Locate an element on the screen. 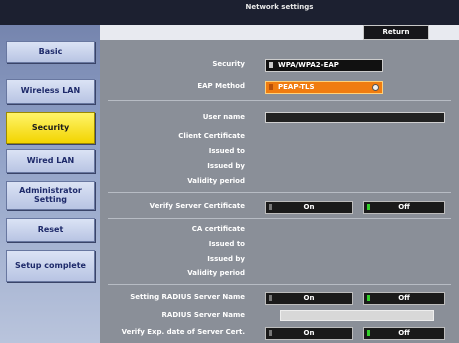 The width and height of the screenshot is (459, 343). sidebar-item-administrator-setting: Administrator Setting is located at coordinates (50, 195).